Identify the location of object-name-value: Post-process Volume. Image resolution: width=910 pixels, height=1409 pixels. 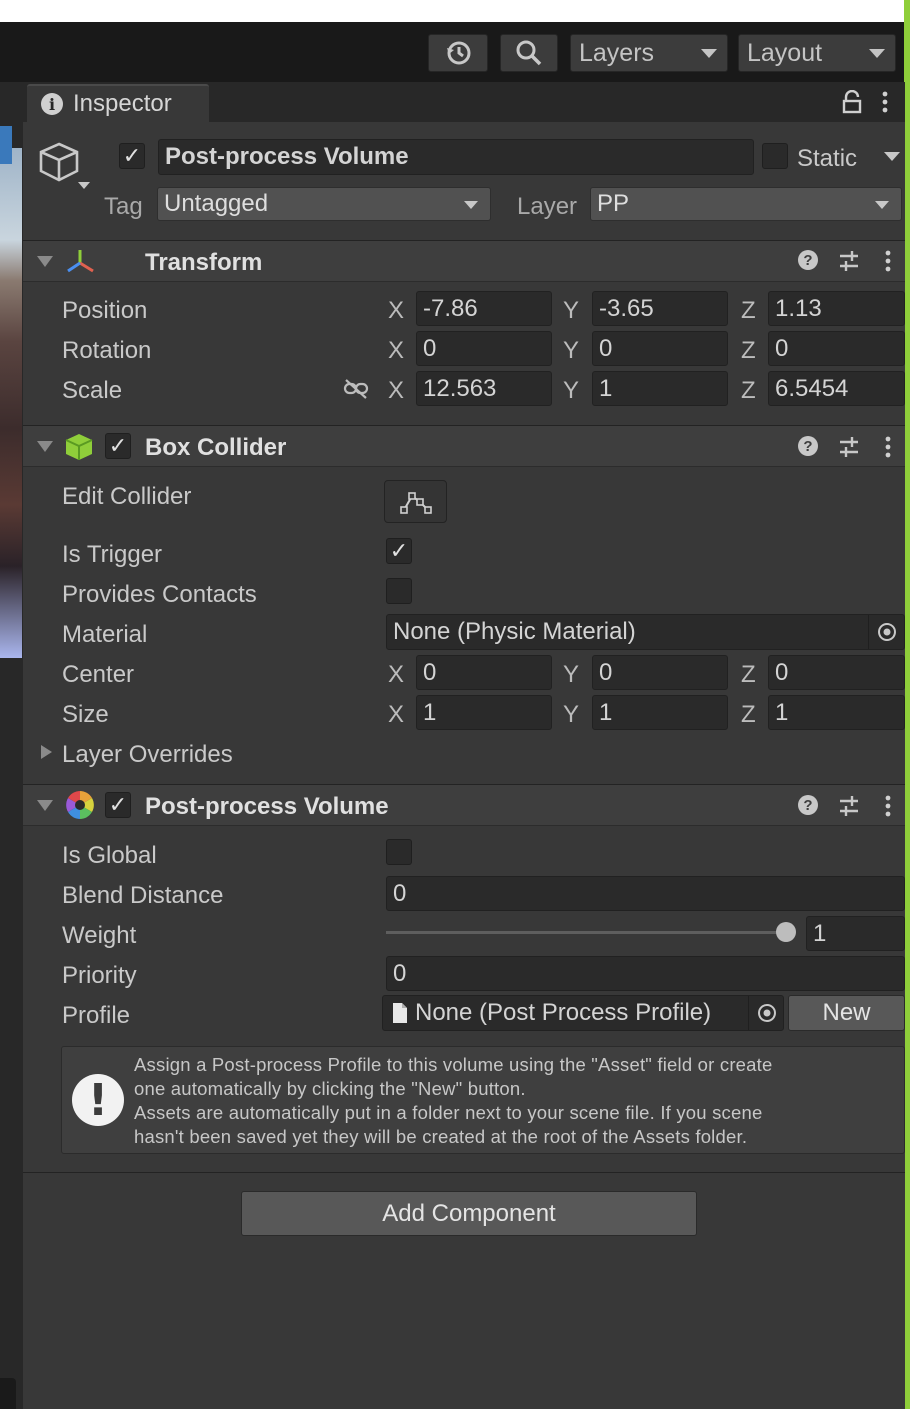
(287, 156).